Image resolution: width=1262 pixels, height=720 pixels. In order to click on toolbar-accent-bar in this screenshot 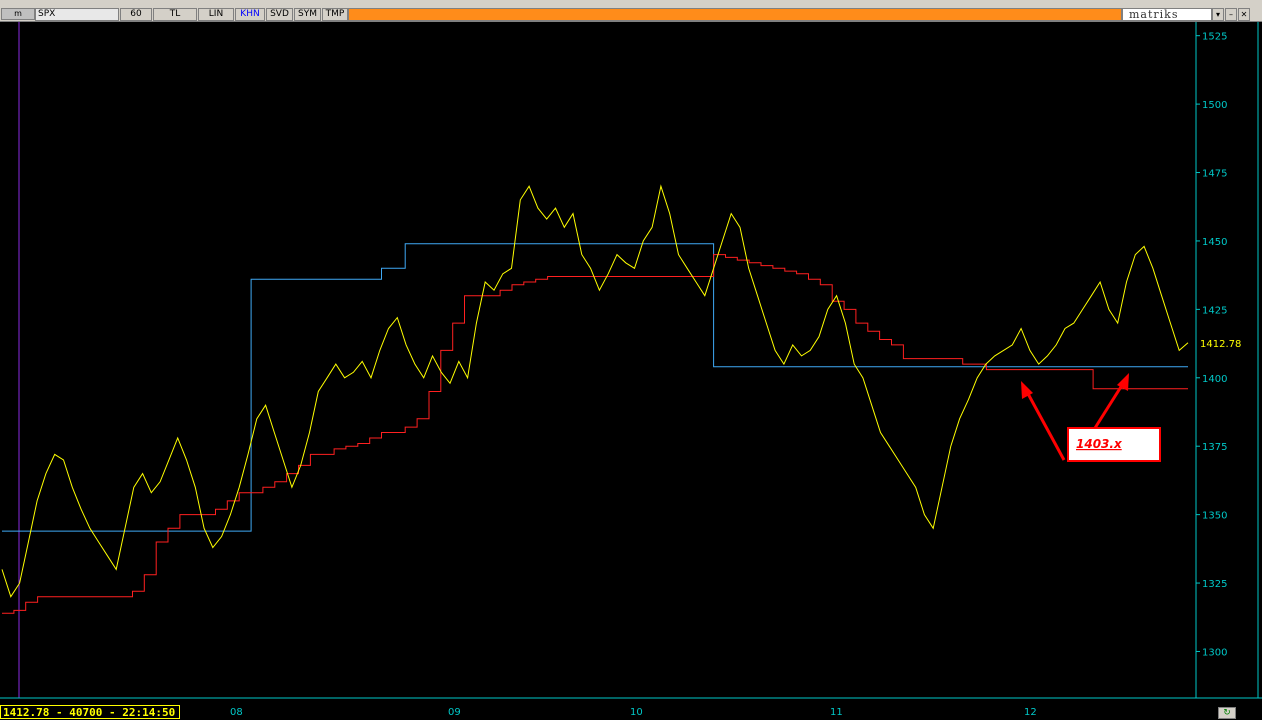, I will do `click(735, 14)`.